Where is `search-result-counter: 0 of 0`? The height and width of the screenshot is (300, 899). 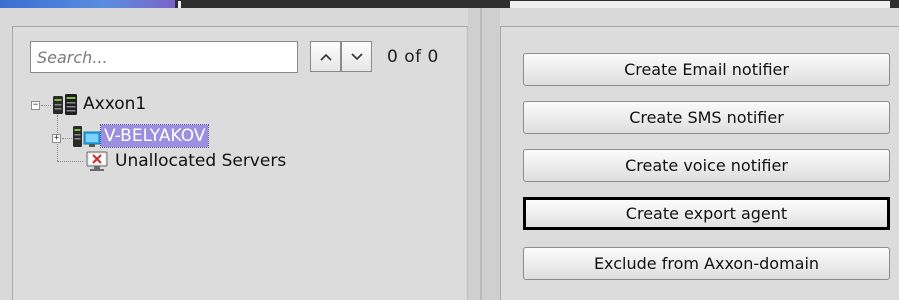
search-result-counter: 0 of 0 is located at coordinates (413, 57).